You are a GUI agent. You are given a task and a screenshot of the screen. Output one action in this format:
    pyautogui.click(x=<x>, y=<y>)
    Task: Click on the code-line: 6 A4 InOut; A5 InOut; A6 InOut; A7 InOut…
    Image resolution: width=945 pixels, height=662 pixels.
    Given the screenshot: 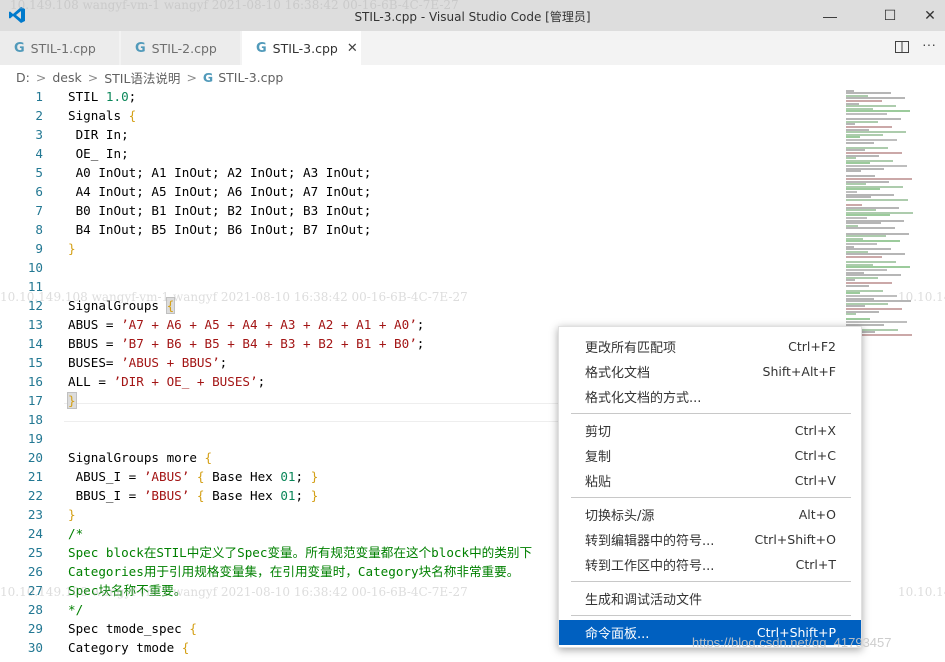 What is the action you would take?
    pyautogui.click(x=420, y=191)
    